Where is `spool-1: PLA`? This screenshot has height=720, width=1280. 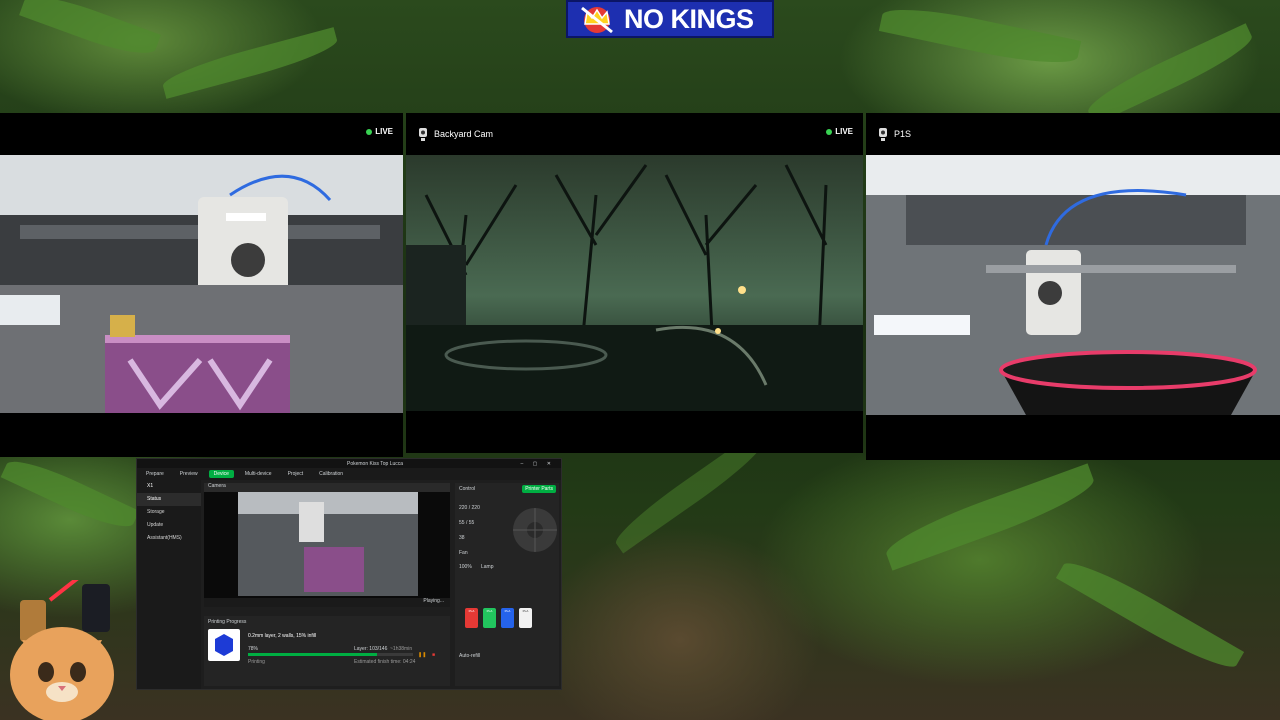
spool-1: PLA is located at coordinates (471, 618).